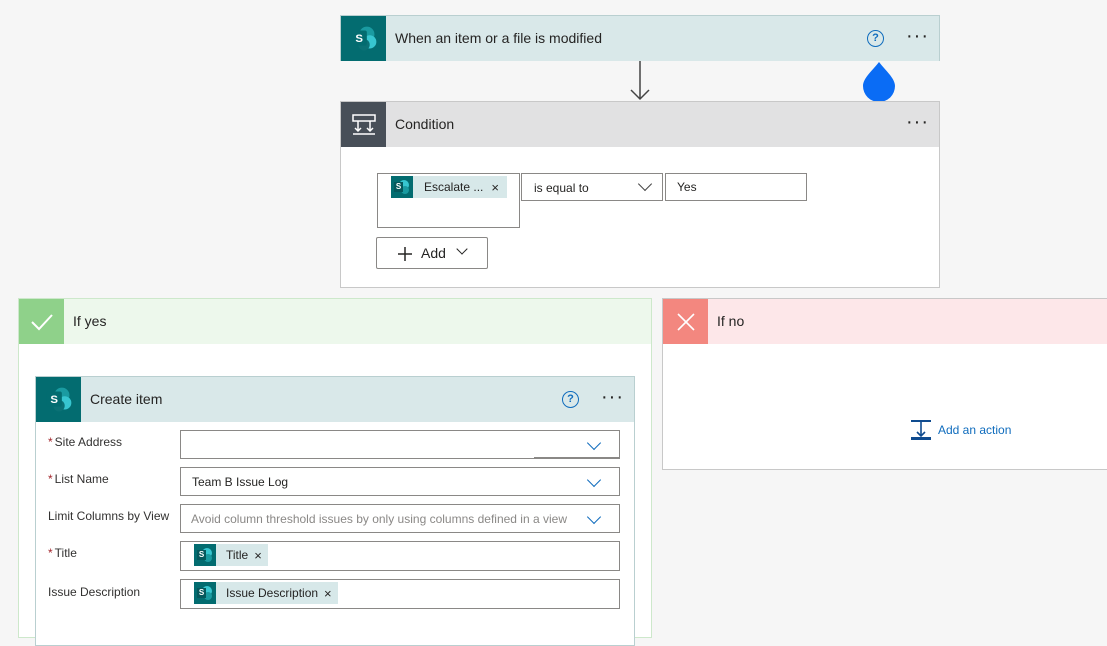 Image resolution: width=1107 pixels, height=646 pixels. Describe the element at coordinates (885, 321) in the screenshot. I see `if-no-header: If no` at that location.